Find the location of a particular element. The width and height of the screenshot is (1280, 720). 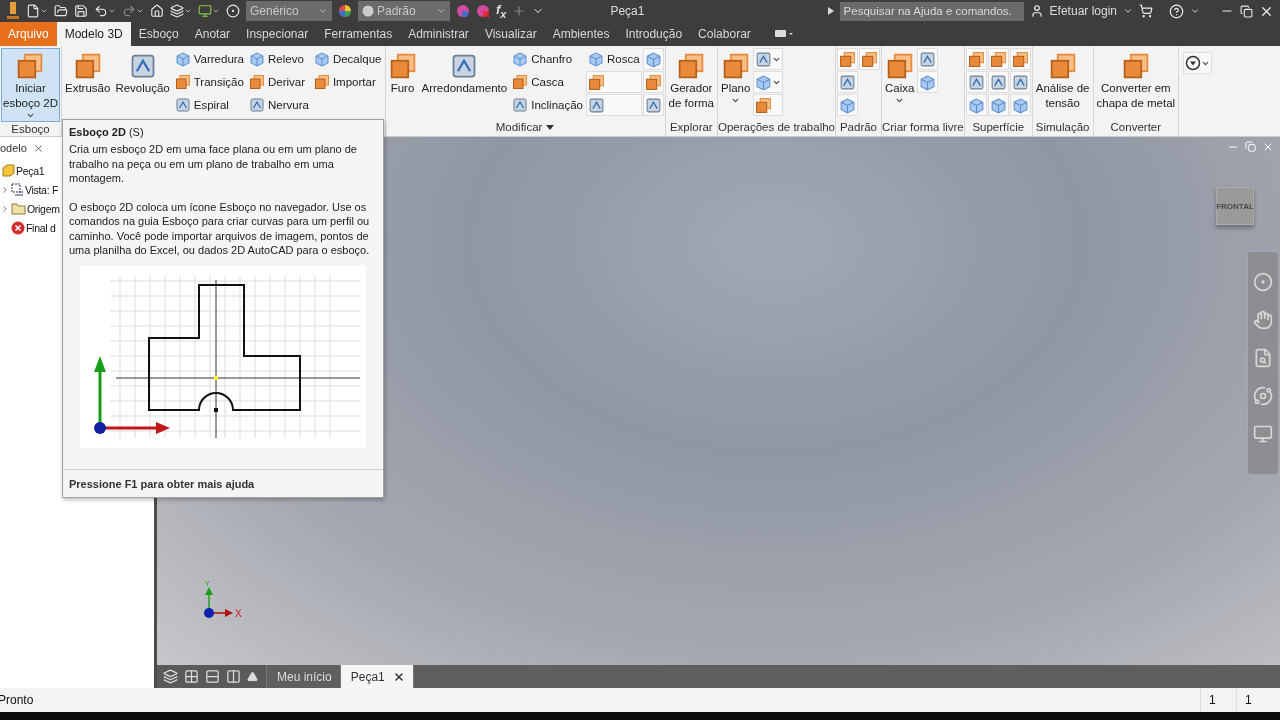

tooltip-footer: Pressione F1 para obter mais ajuda is located at coordinates (223, 483).